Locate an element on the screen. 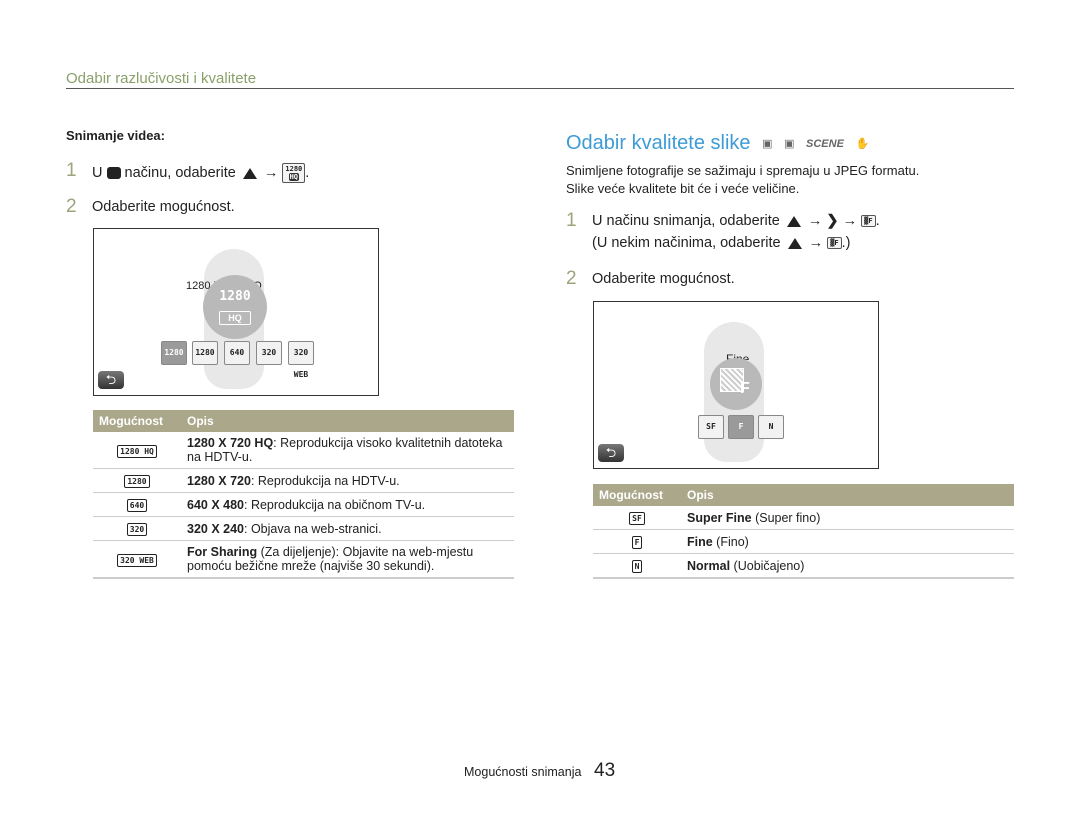 This screenshot has height=815, width=1080. option-description: Normal (Uobičajeno) is located at coordinates (847, 566).